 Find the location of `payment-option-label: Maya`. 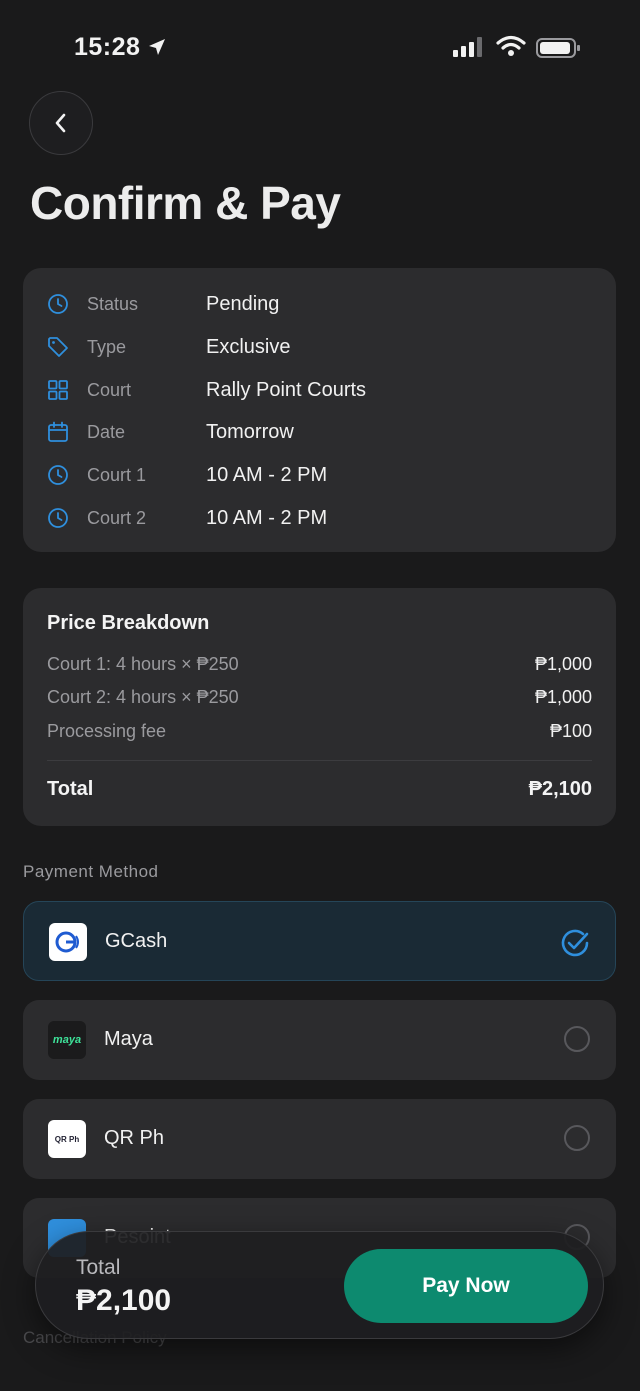

payment-option-label: Maya is located at coordinates (128, 1039).